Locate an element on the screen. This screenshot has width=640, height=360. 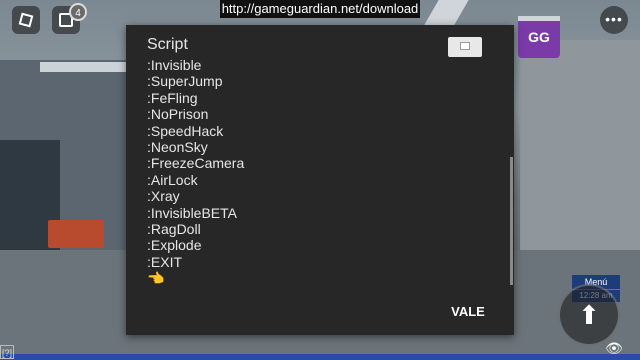
window-icon is located at coordinates (465, 46).